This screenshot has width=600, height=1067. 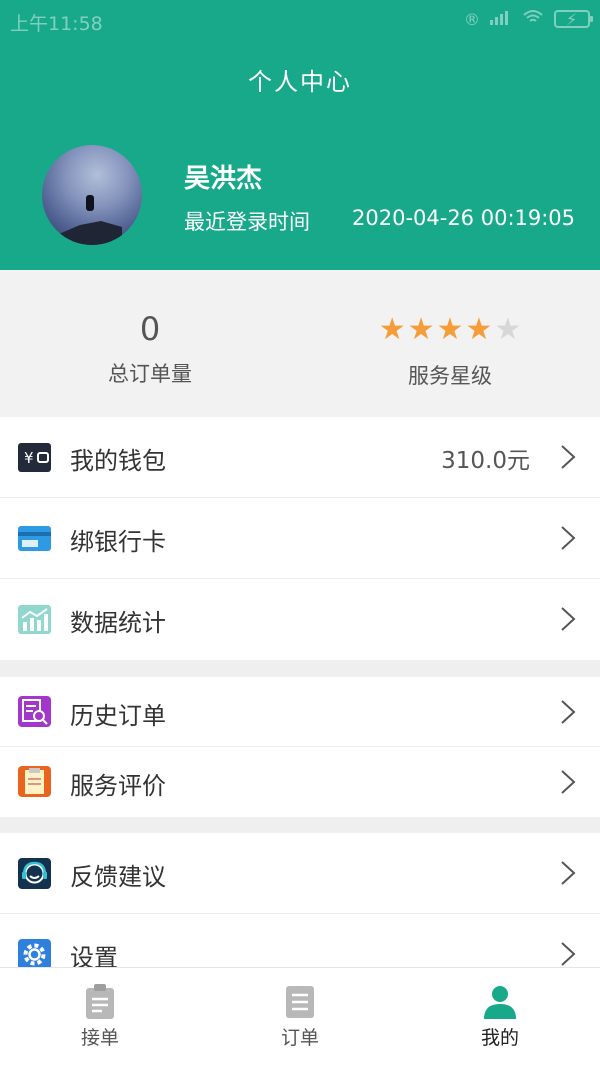 What do you see at coordinates (500, 1002) in the screenshot?
I see `person-icon` at bounding box center [500, 1002].